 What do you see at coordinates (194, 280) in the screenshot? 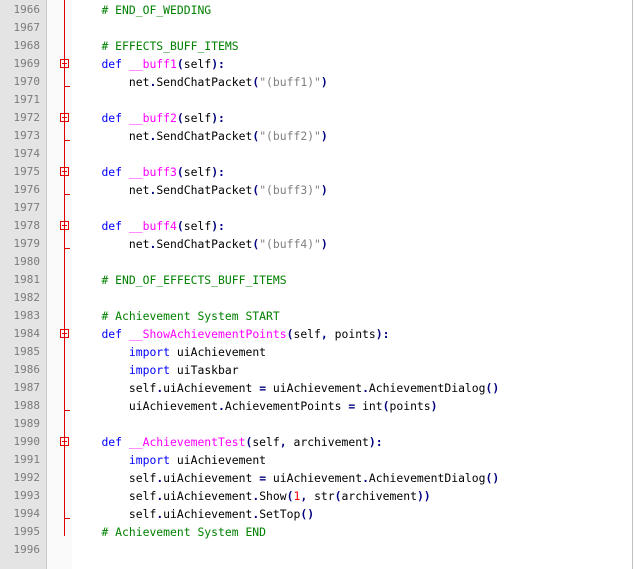
I see `code-token: # END_OF_EFFECTS_BUFF_ITEMS` at bounding box center [194, 280].